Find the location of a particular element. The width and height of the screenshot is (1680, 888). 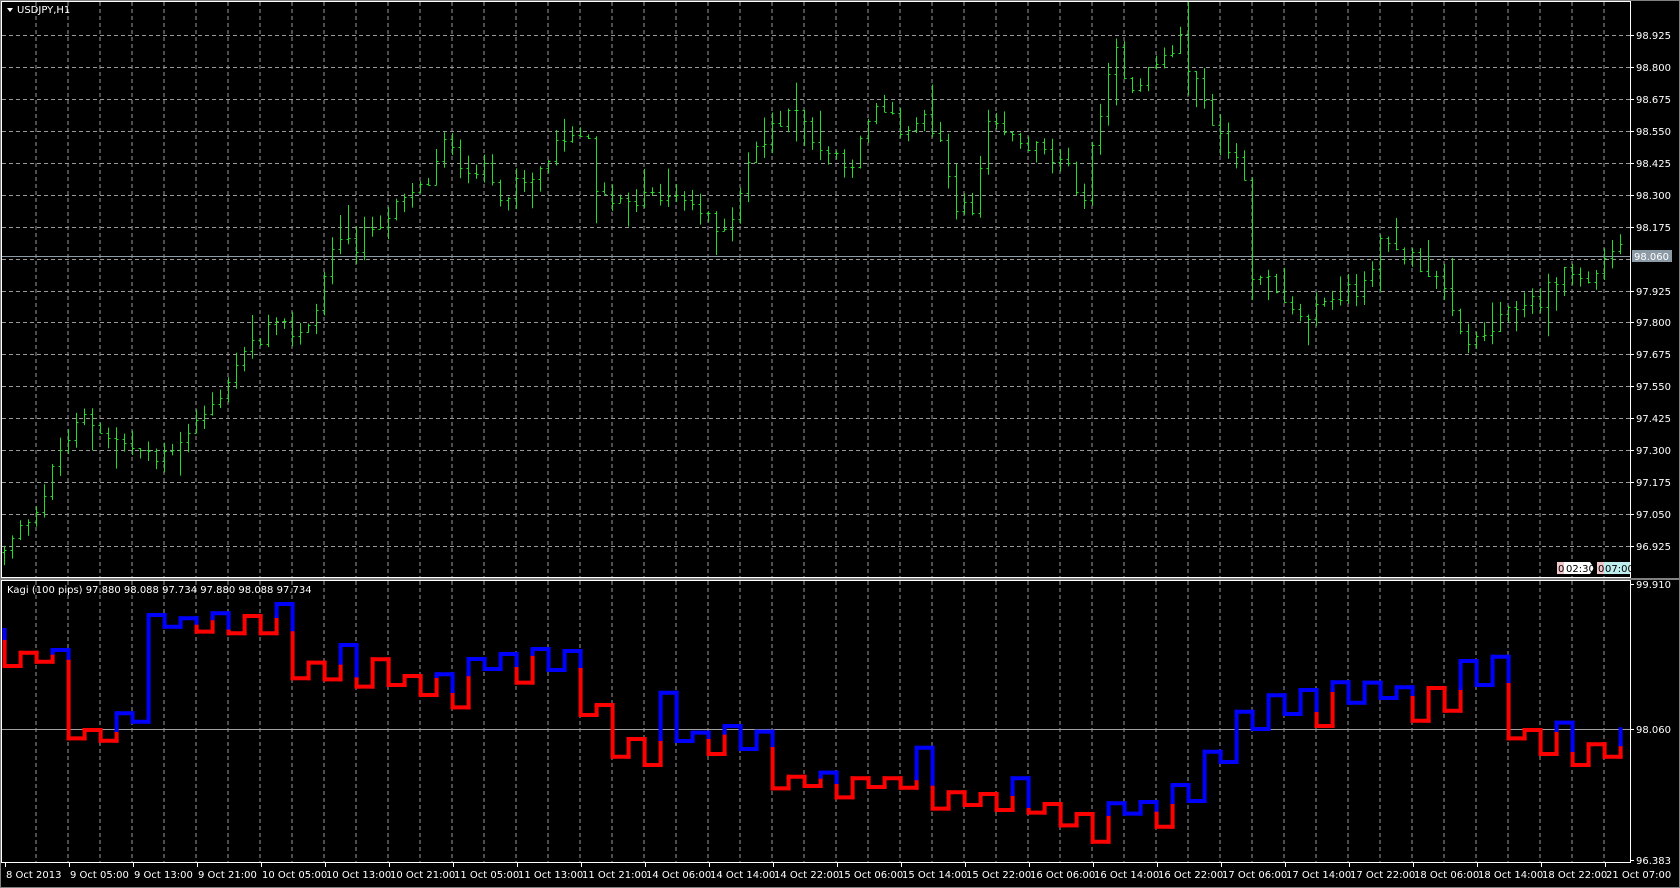

price-tick-label: 97.800 is located at coordinates (1653, 323).